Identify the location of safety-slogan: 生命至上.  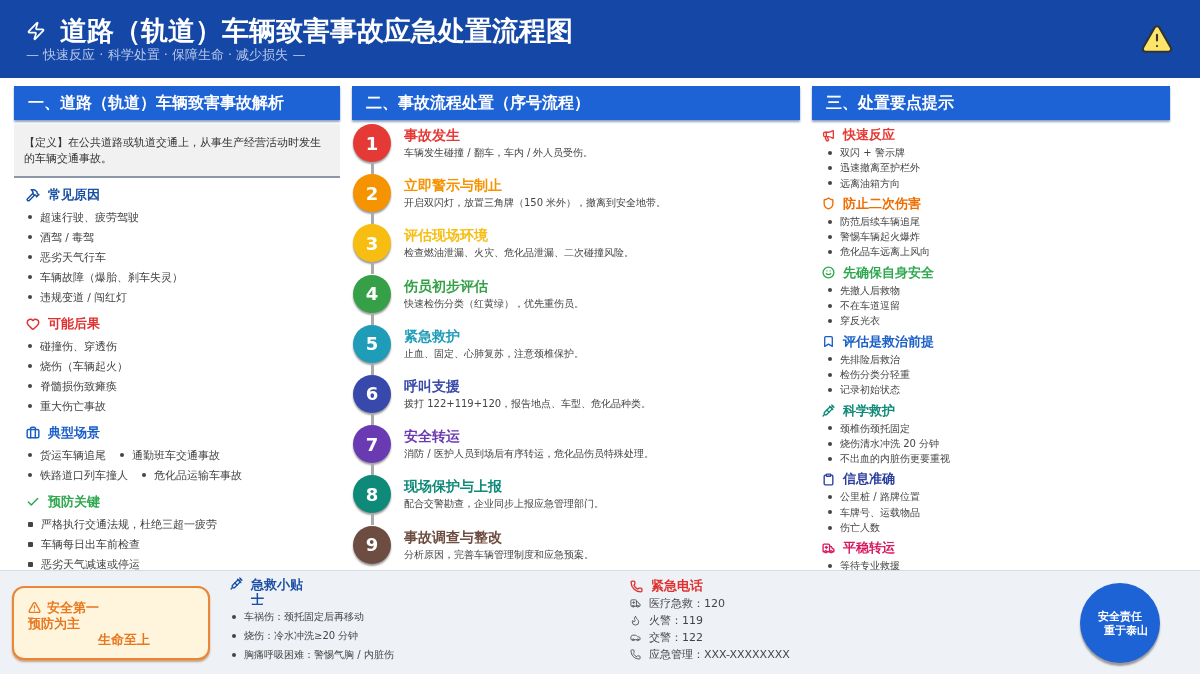
(124, 639).